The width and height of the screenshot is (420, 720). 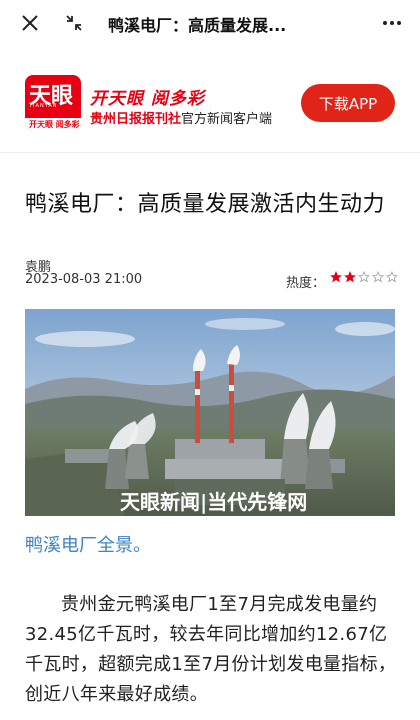 I want to click on logo-tiny-text: TIANYAN, so click(x=43, y=106).